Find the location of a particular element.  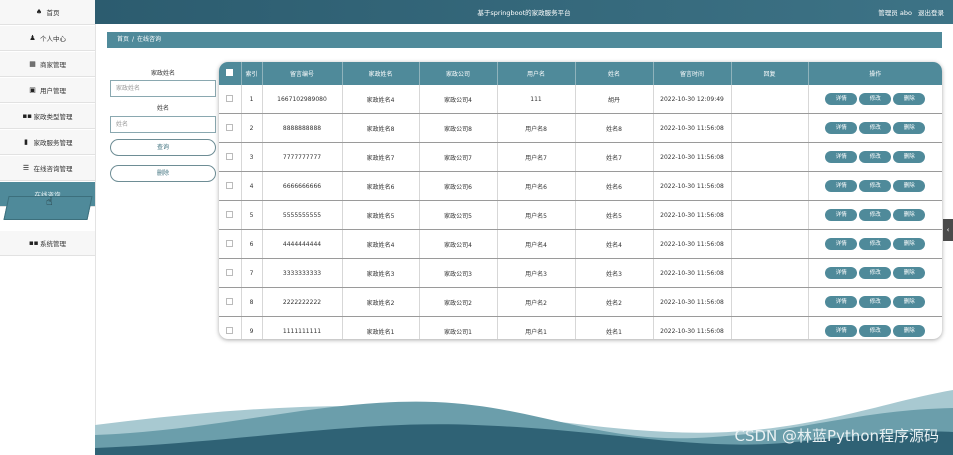

chart-icon: ▮ is located at coordinates (26, 142).